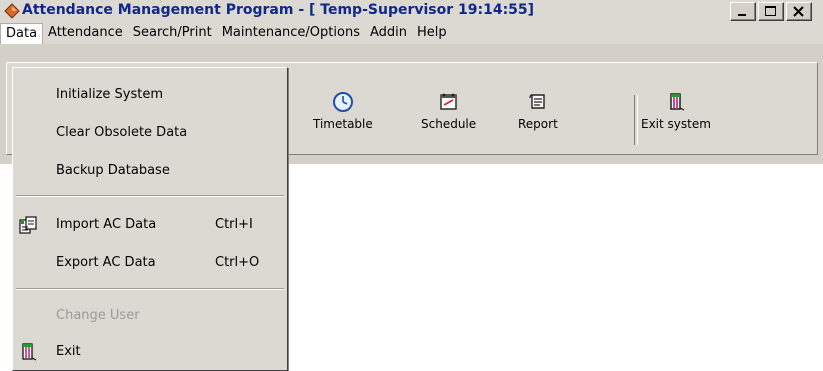  What do you see at coordinates (636, 120) in the screenshot?
I see `toolbar-separator` at bounding box center [636, 120].